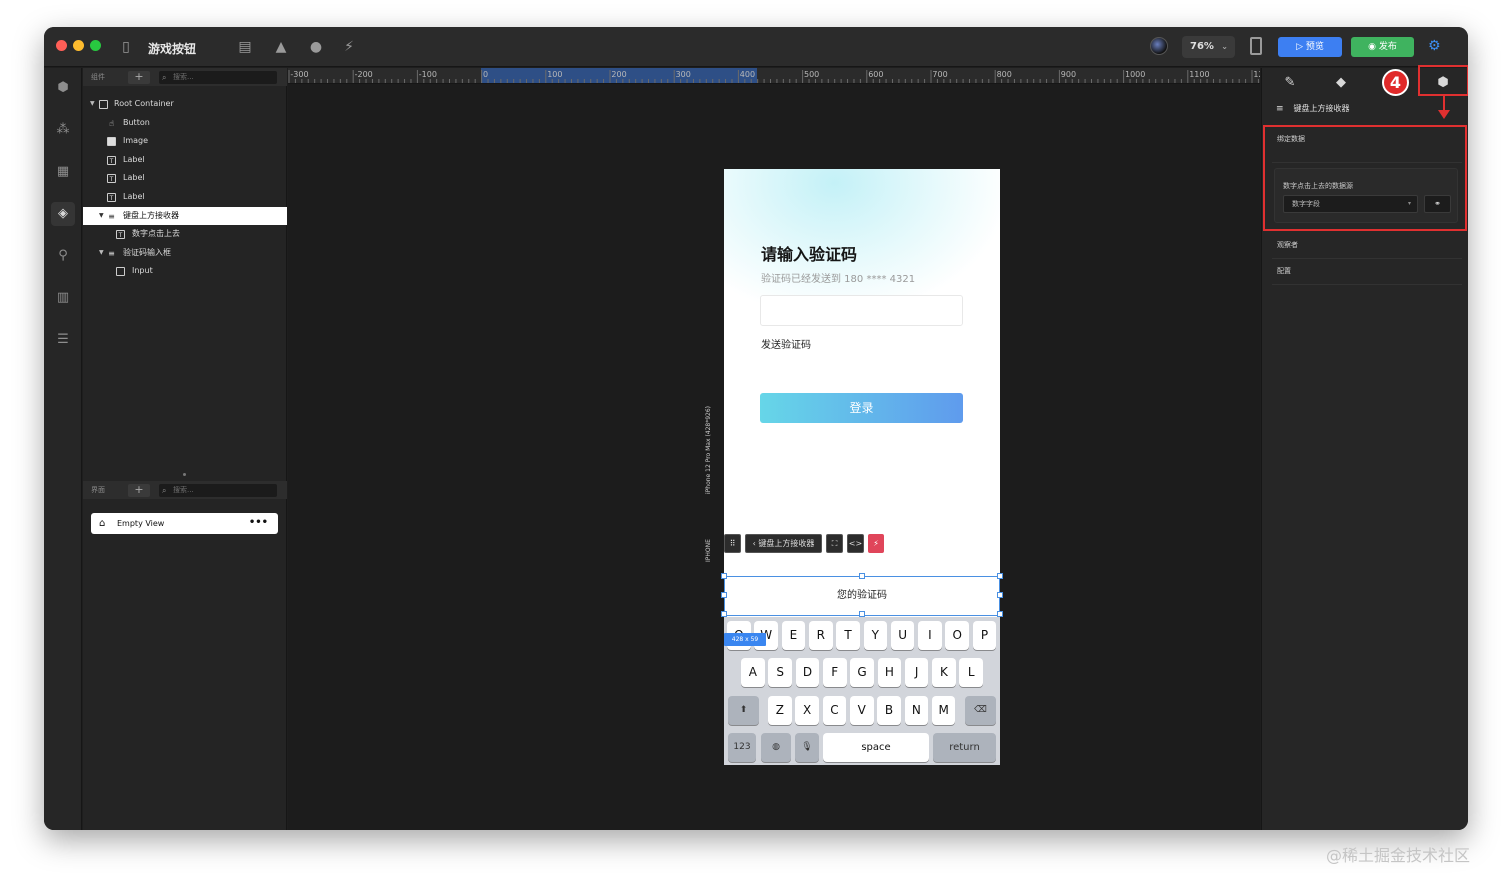 The height and width of the screenshot is (888, 1512). I want to click on sidebar-toggle-icon: ▯, so click(126, 47).